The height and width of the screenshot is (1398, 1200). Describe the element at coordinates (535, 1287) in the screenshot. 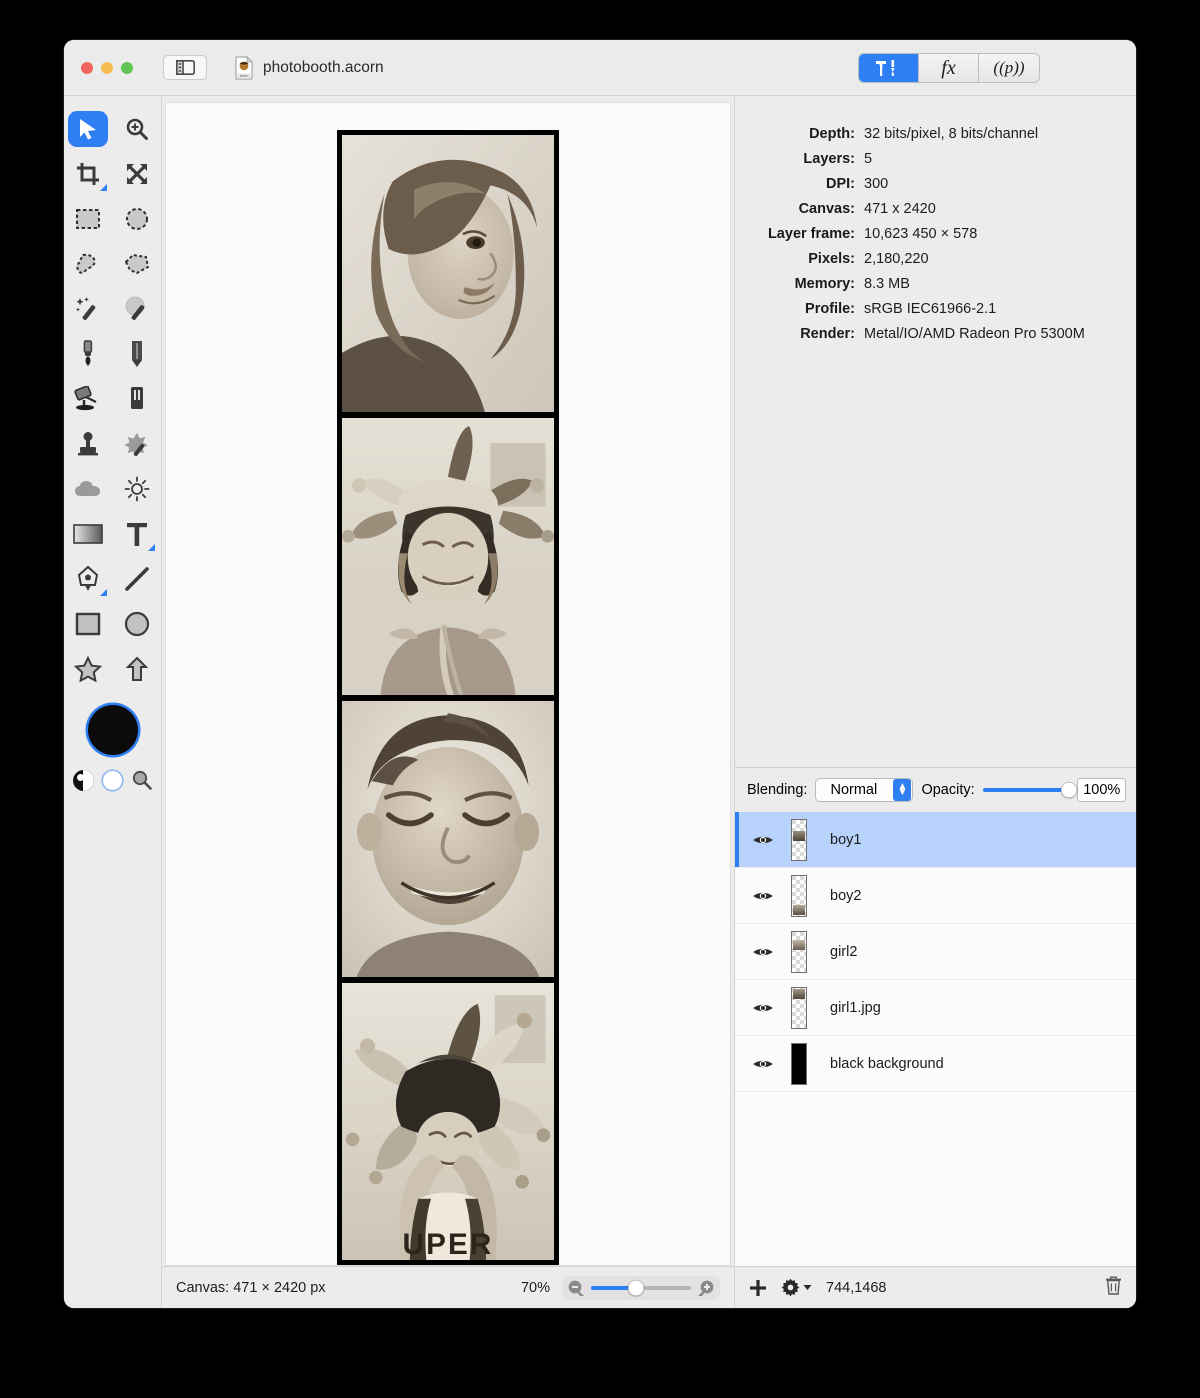

I see `zoom-percent-label: 70%` at that location.